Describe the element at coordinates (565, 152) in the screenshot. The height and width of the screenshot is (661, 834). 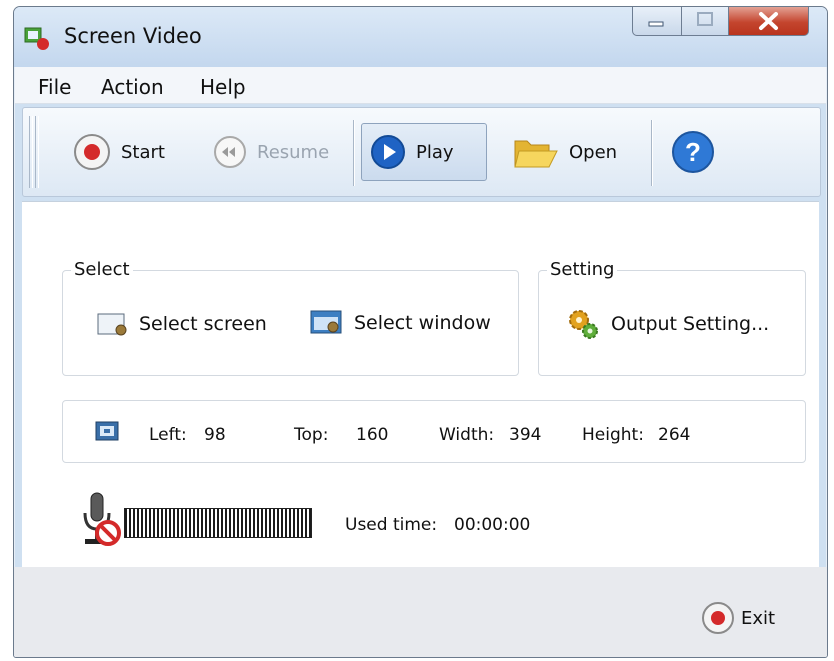
I see `open-button: Open` at that location.